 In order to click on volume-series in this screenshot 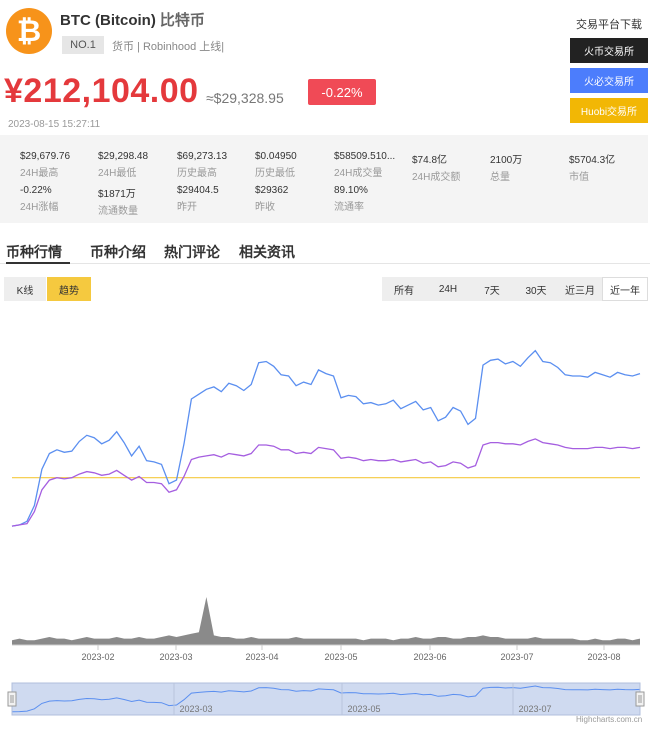, I will do `click(326, 621)`.